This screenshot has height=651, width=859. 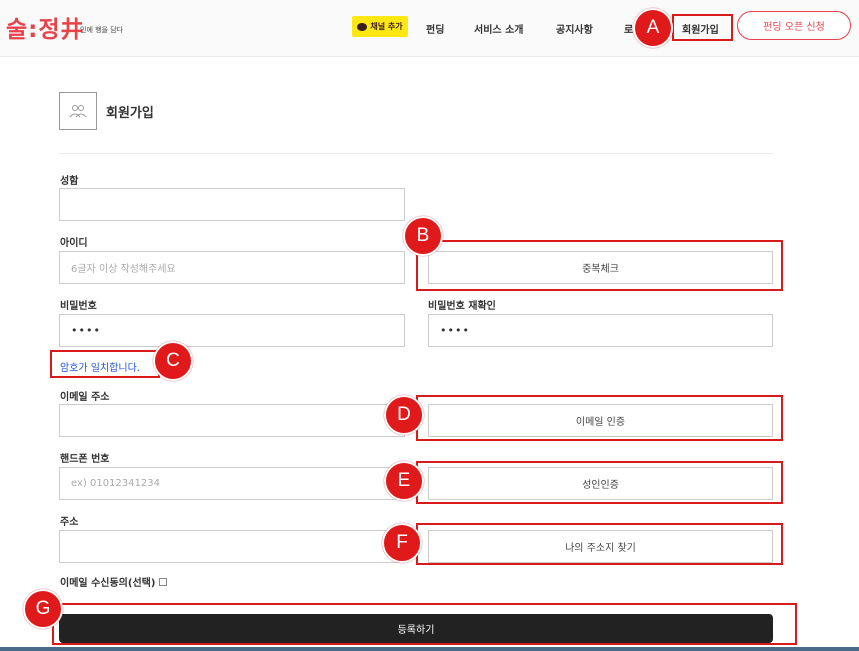 I want to click on annotation-box-c, so click(x=105, y=364).